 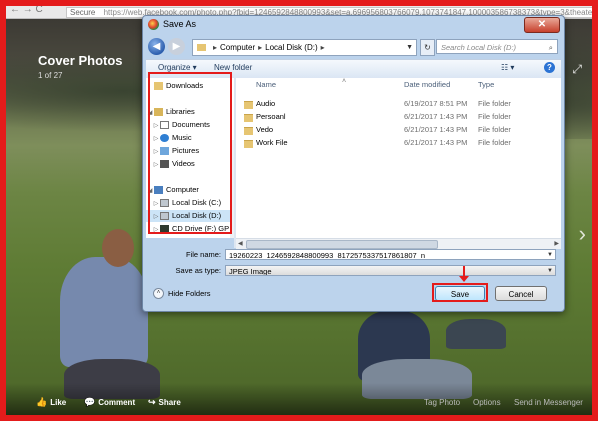 What do you see at coordinates (342, 244) in the screenshot?
I see `scrollbar-thumb` at bounding box center [342, 244].